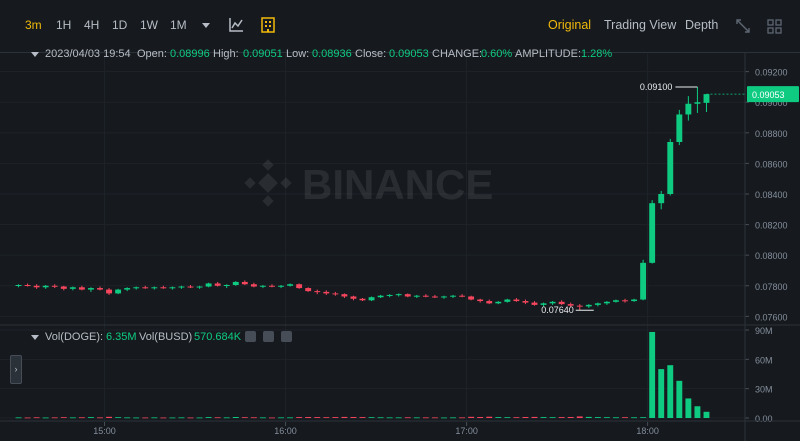 The height and width of the screenshot is (441, 800). I want to click on vol-doge-label: Vol(DOGE):, so click(74, 337).